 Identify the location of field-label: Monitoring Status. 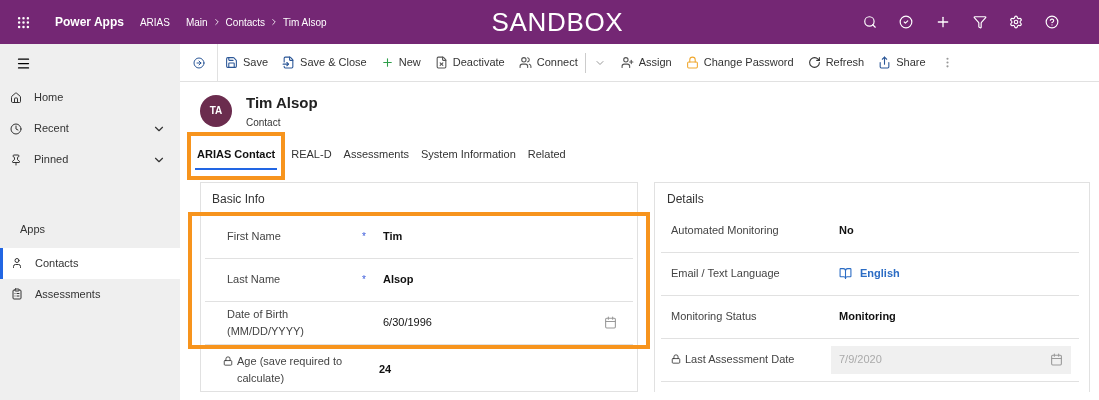
(714, 316).